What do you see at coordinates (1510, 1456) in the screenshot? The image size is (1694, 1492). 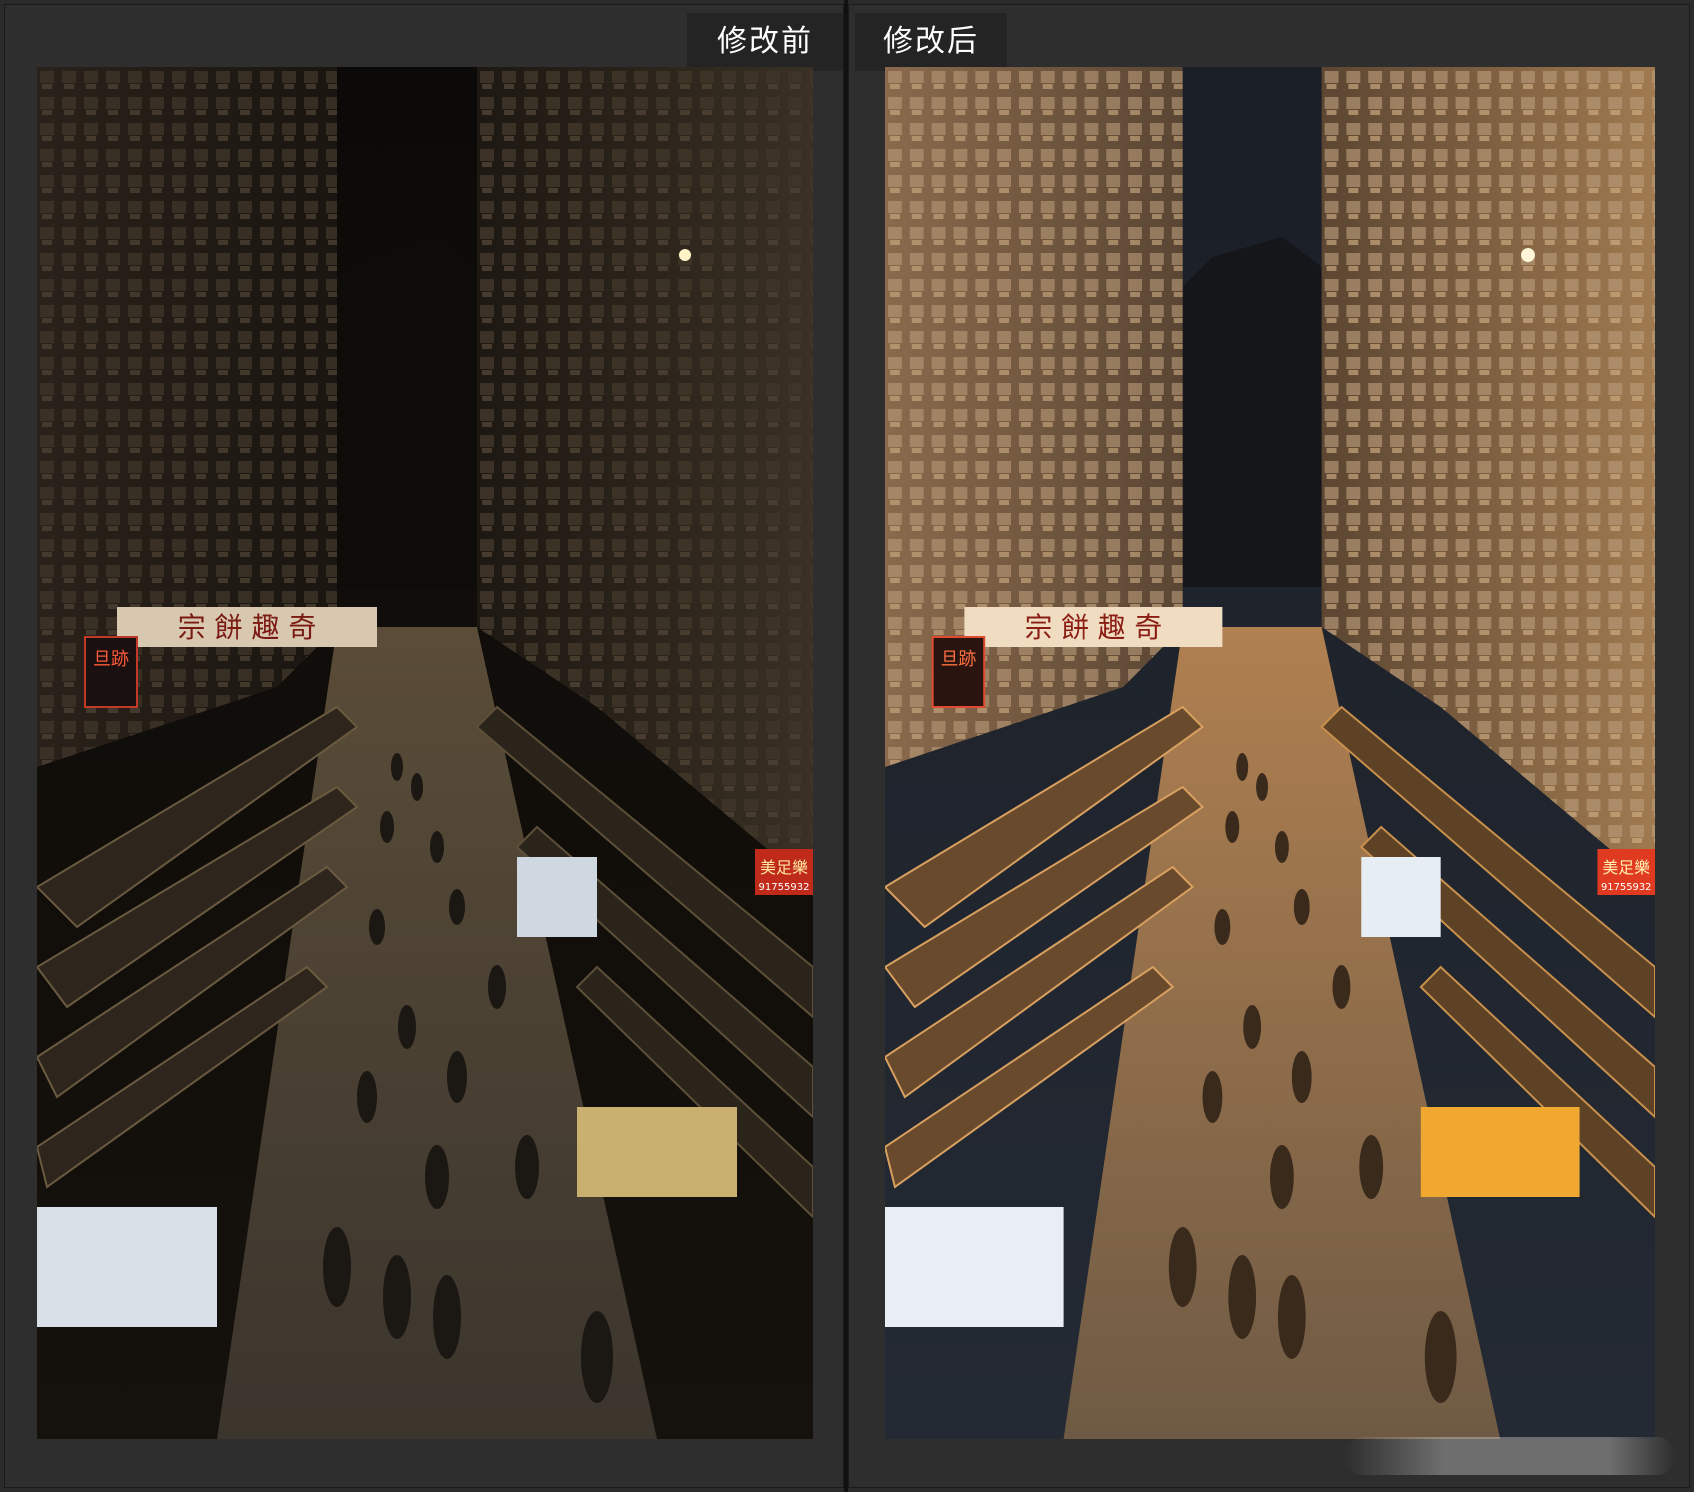 I see `watermark` at bounding box center [1510, 1456].